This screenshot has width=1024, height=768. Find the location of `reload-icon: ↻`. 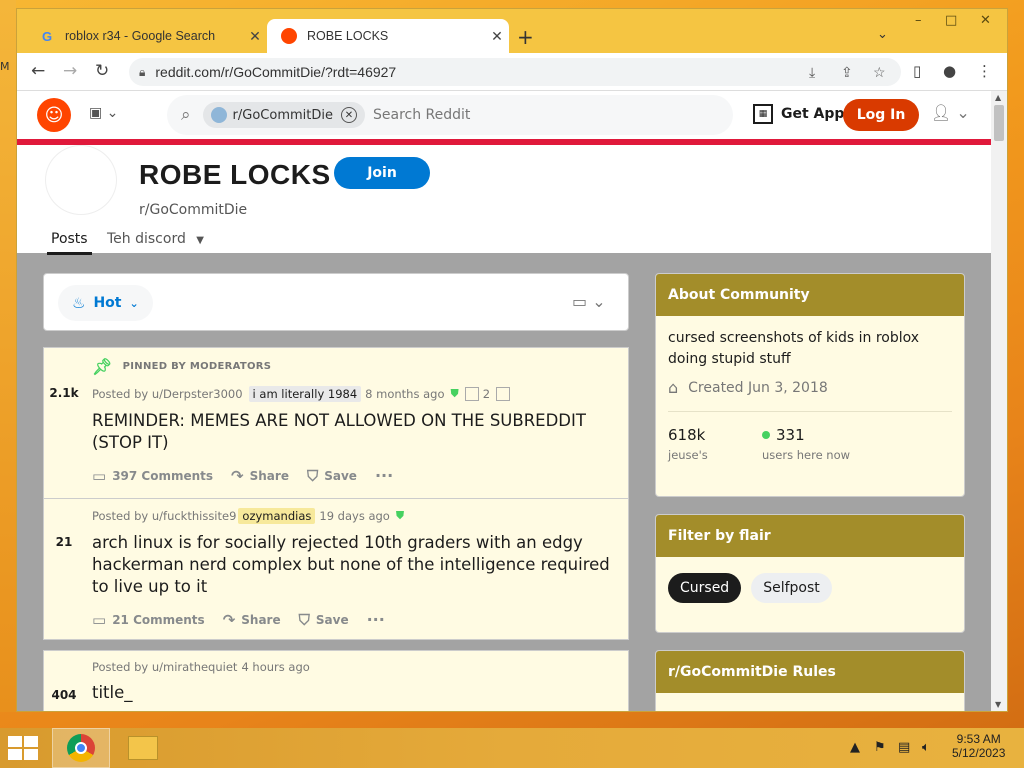

reload-icon: ↻ is located at coordinates (102, 71).